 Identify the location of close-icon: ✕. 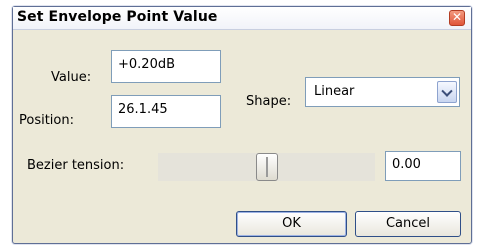
(457, 17).